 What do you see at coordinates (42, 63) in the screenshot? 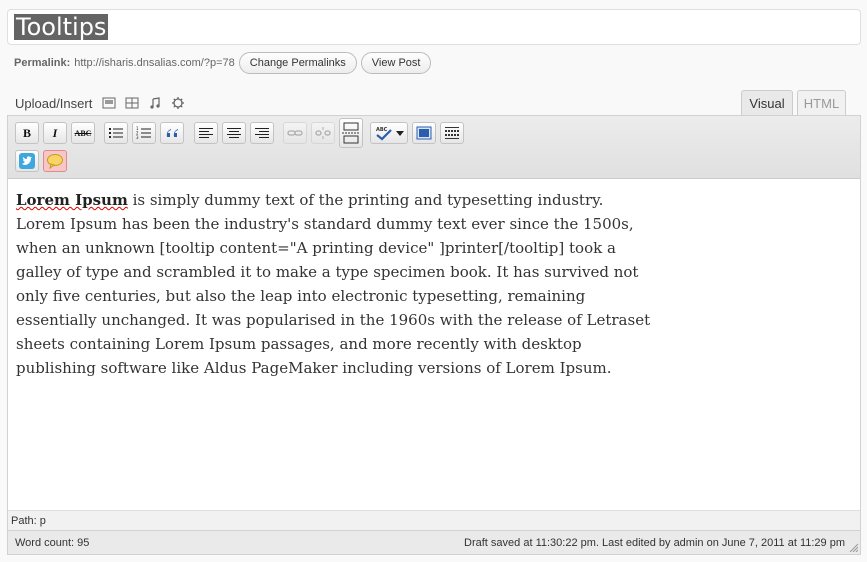
I see `permalink-label: Permalink:` at bounding box center [42, 63].